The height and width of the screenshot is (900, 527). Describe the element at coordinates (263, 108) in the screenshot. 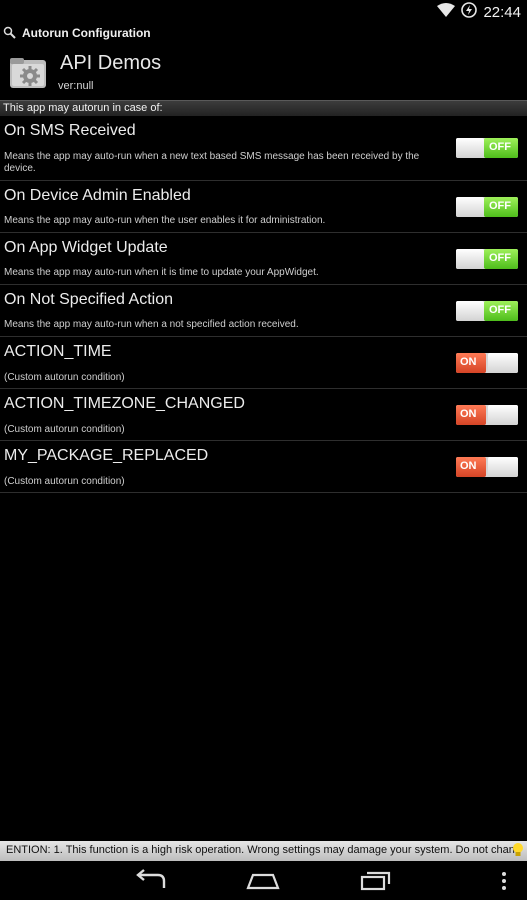

I see `section-header: This app may autorun in case of:` at that location.